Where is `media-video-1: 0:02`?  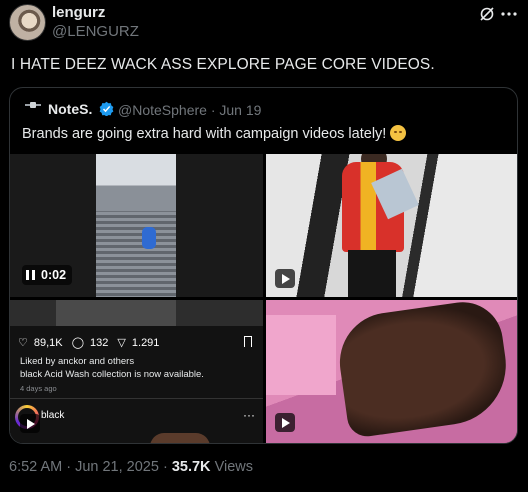
media-video-1: 0:02 is located at coordinates (136, 225).